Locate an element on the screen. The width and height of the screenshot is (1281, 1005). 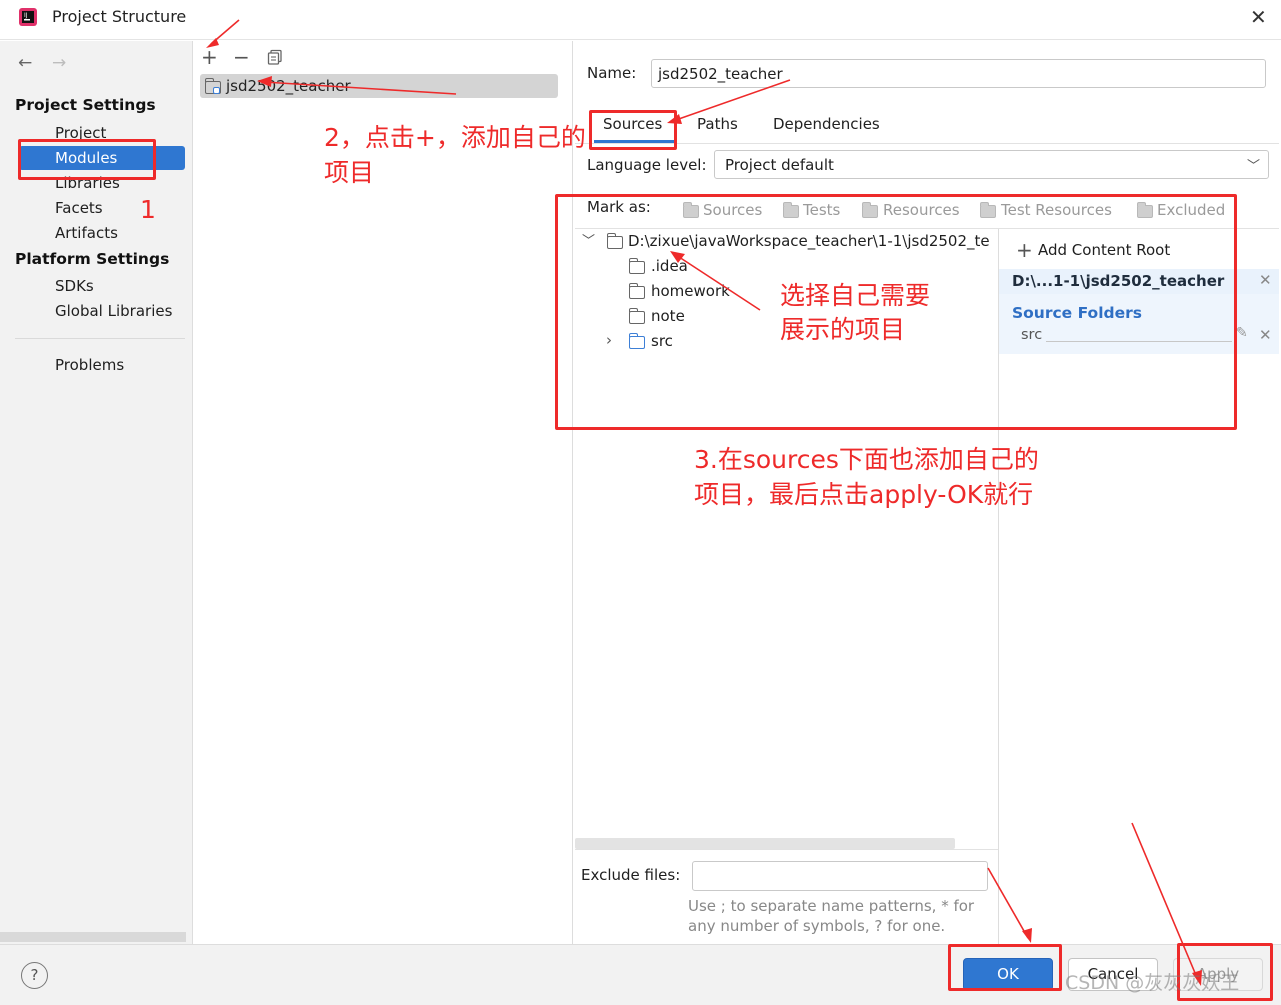
arrow-to-ok is located at coordinates (1008, 903).